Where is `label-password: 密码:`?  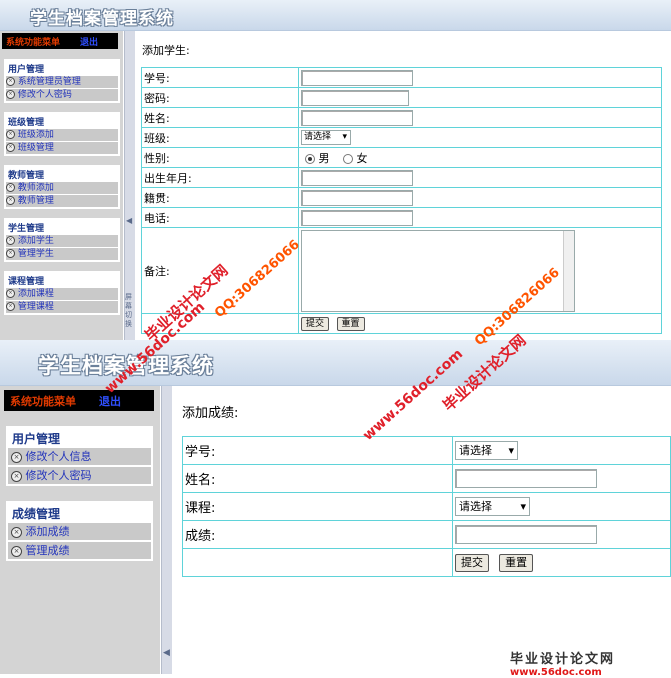
label-password: 密码: is located at coordinates (220, 97).